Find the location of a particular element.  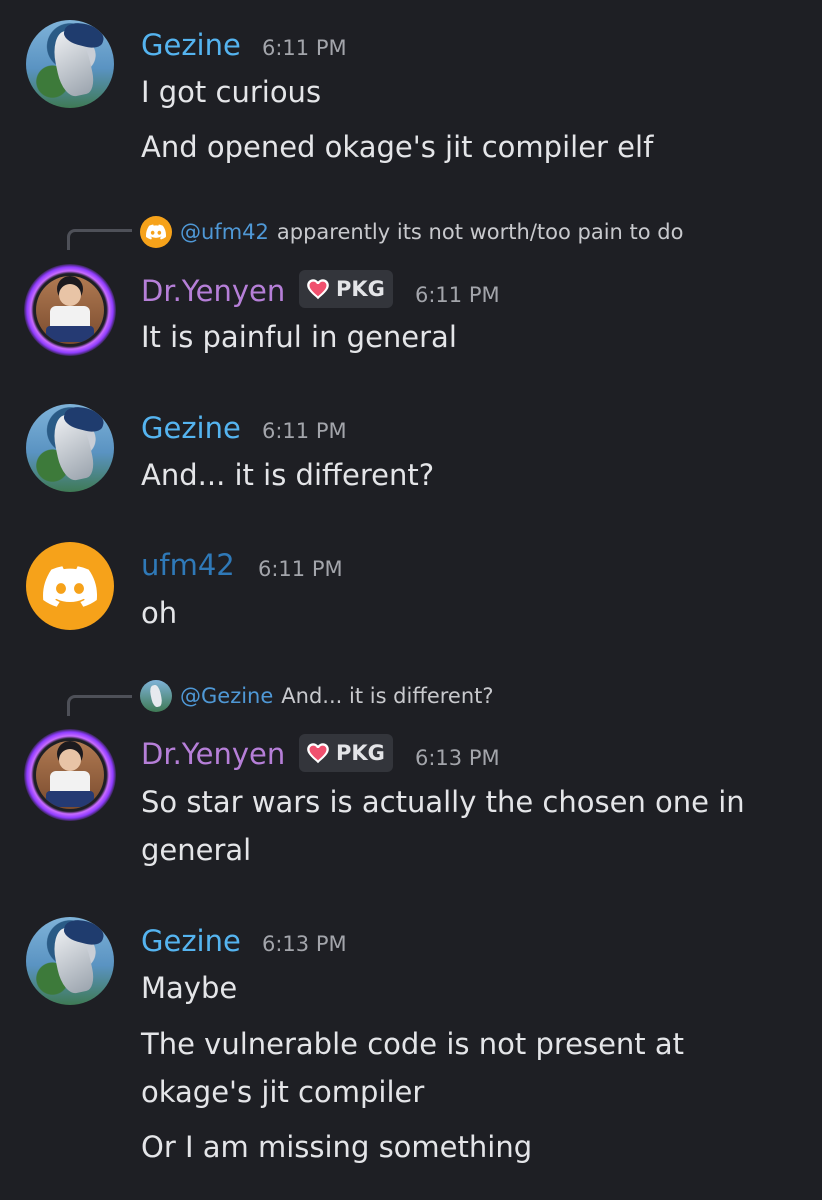

reply-mention: @Gezine is located at coordinates (226, 696).